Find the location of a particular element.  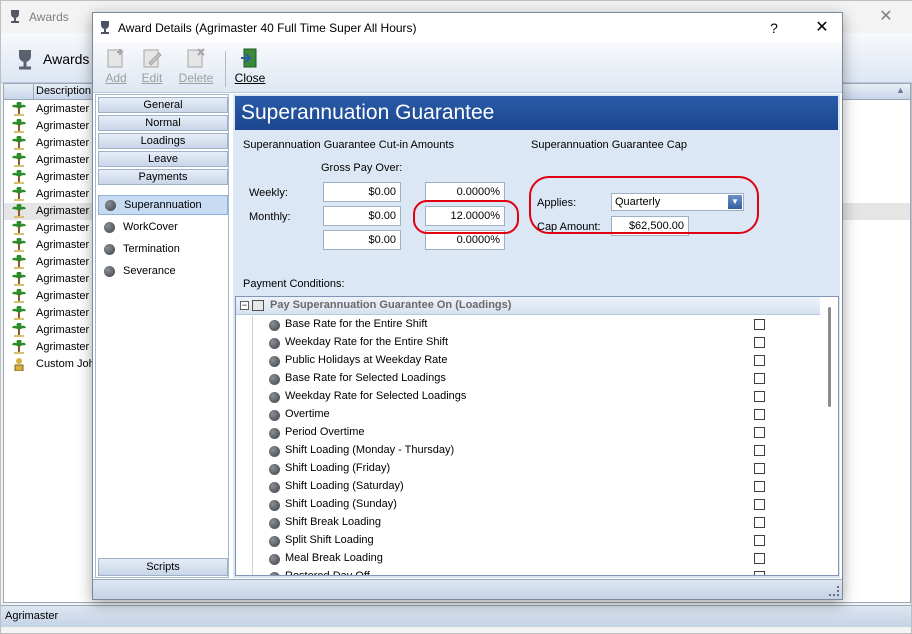

condition-label: Period Overtime is located at coordinates (325, 432).